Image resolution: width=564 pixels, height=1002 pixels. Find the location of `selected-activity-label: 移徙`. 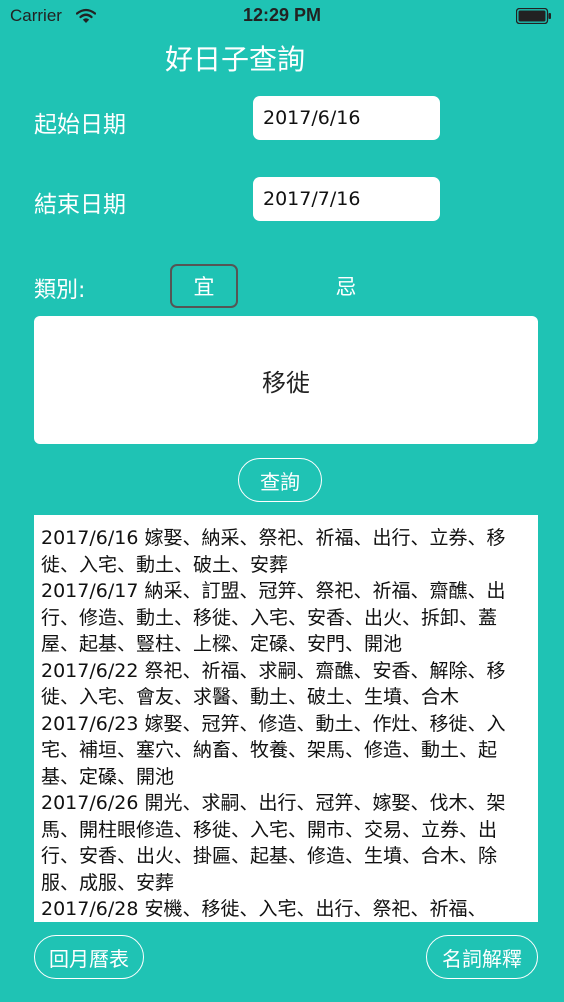

selected-activity-label: 移徙 is located at coordinates (286, 382).